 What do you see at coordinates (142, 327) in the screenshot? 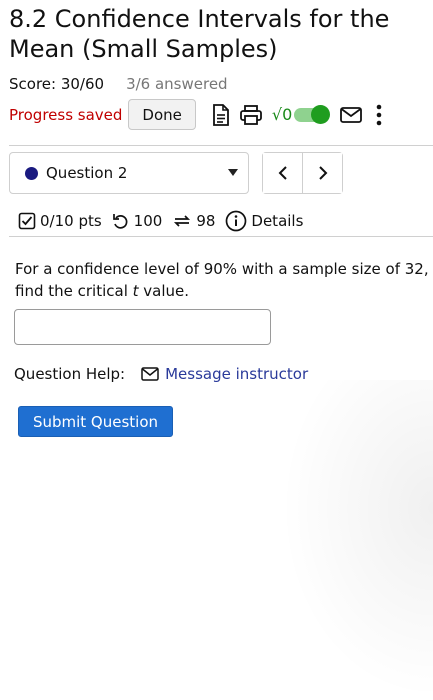
I see `answer-input` at bounding box center [142, 327].